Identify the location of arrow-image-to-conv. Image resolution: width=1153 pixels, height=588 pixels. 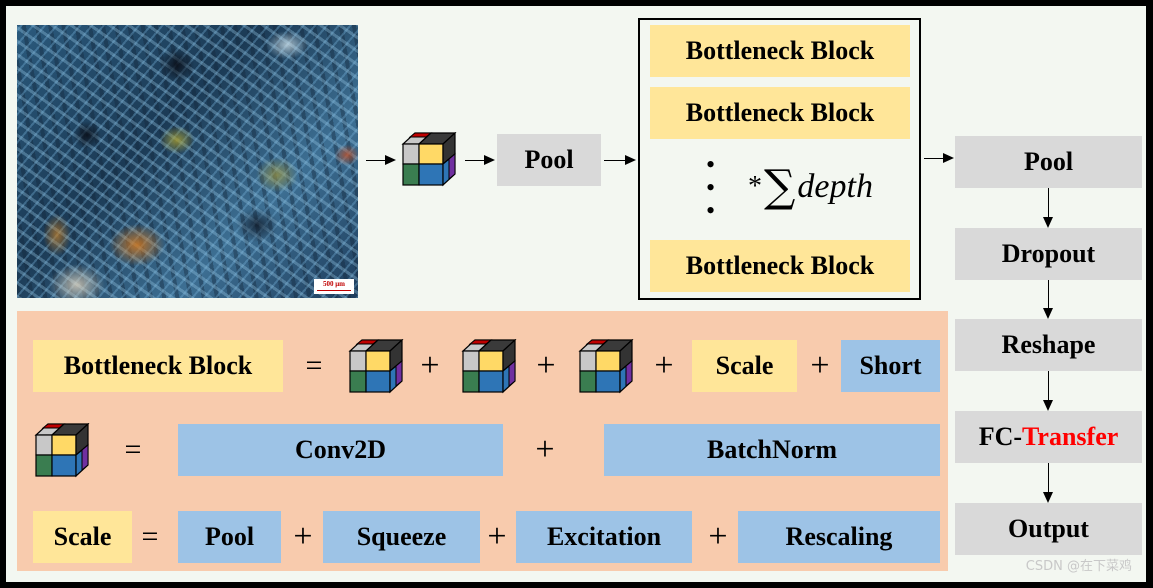
(381, 160).